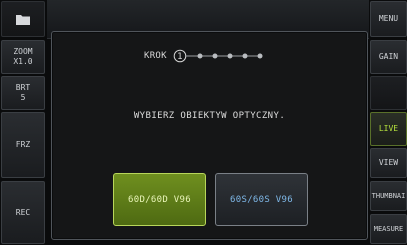 This screenshot has height=245, width=407. Describe the element at coordinates (218, 56) in the screenshot. I see `step-progress: 1` at that location.